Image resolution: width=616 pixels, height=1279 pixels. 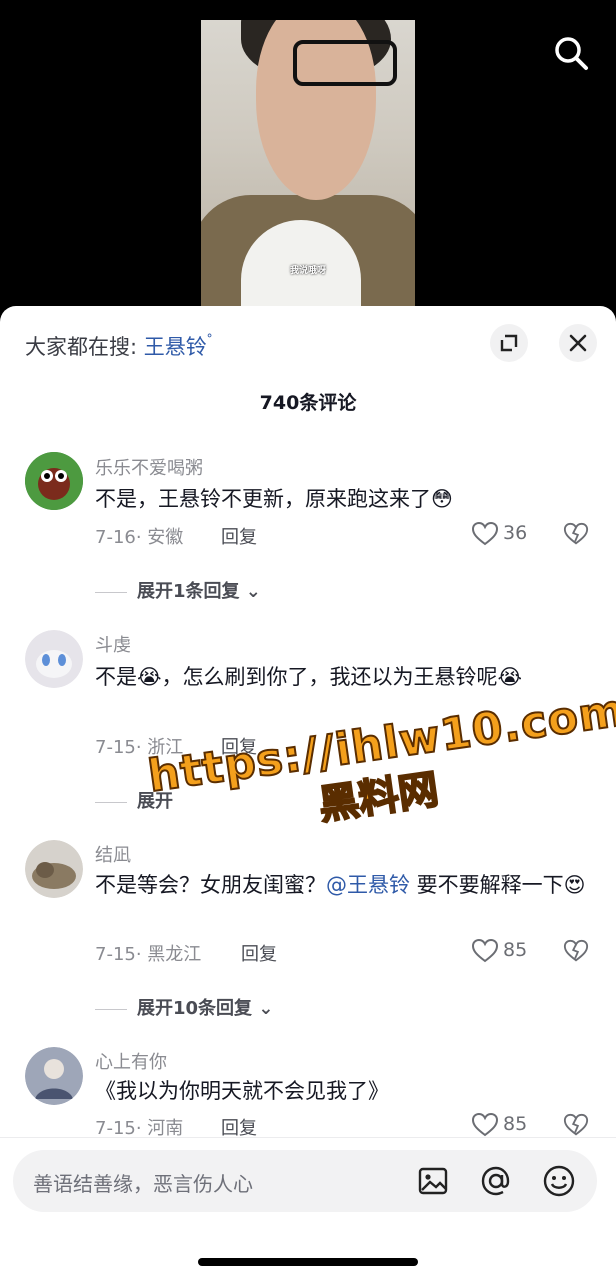 I want to click on comment-username: 心上有你, so click(x=131, y=1061).